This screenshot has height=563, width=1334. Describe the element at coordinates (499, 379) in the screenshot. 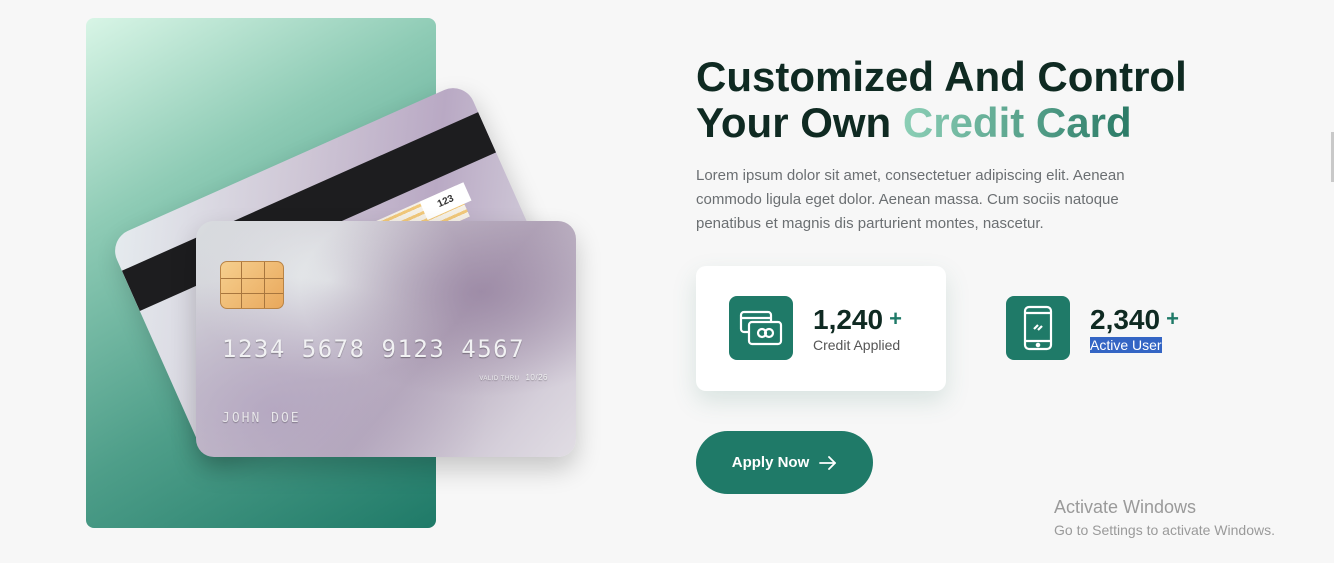

I see `valid-thru-label: VALID THRU` at that location.